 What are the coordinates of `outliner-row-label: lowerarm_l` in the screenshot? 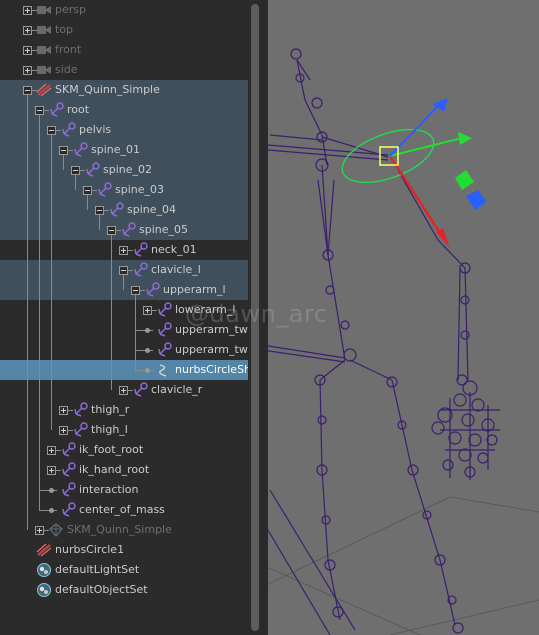 It's located at (205, 309).